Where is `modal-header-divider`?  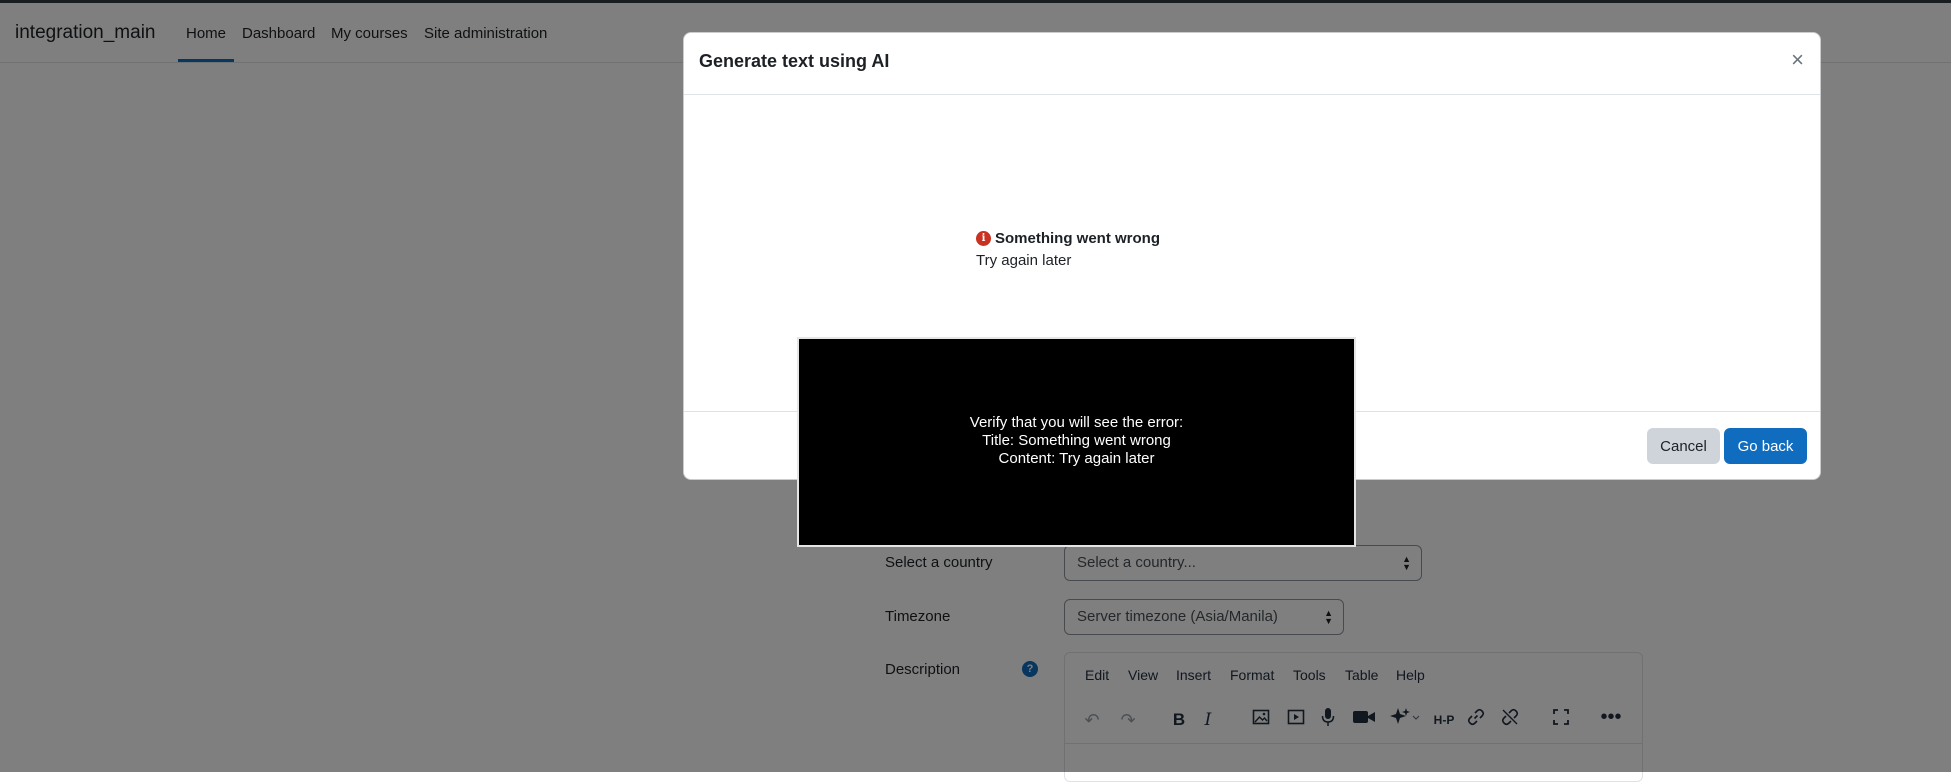 modal-header-divider is located at coordinates (1252, 94).